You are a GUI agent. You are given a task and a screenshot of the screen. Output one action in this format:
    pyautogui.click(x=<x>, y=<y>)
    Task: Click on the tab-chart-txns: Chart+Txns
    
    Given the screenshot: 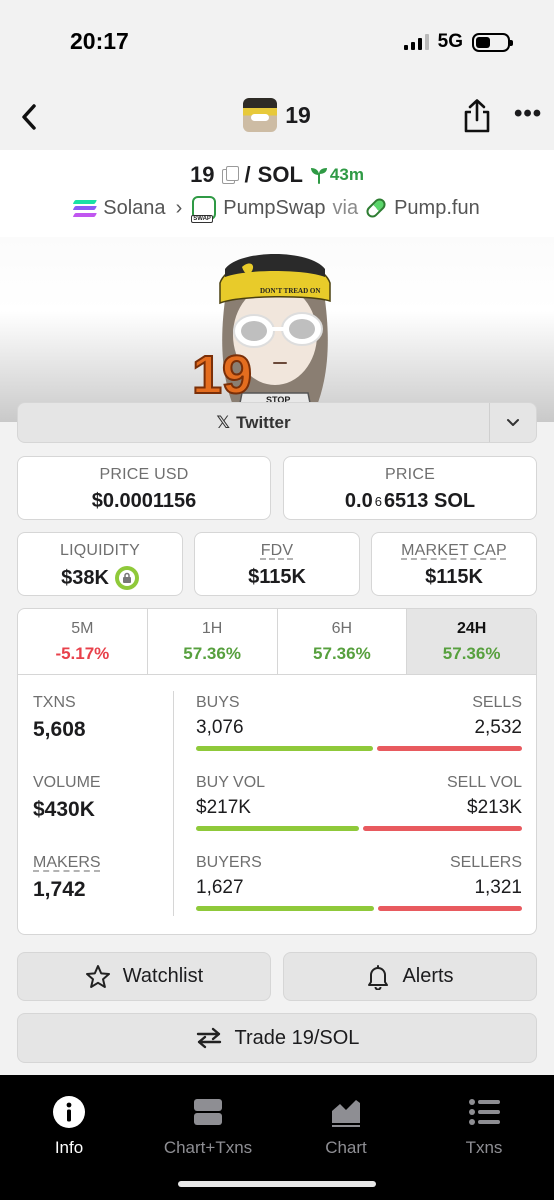 What is the action you would take?
    pyautogui.click(x=208, y=1126)
    